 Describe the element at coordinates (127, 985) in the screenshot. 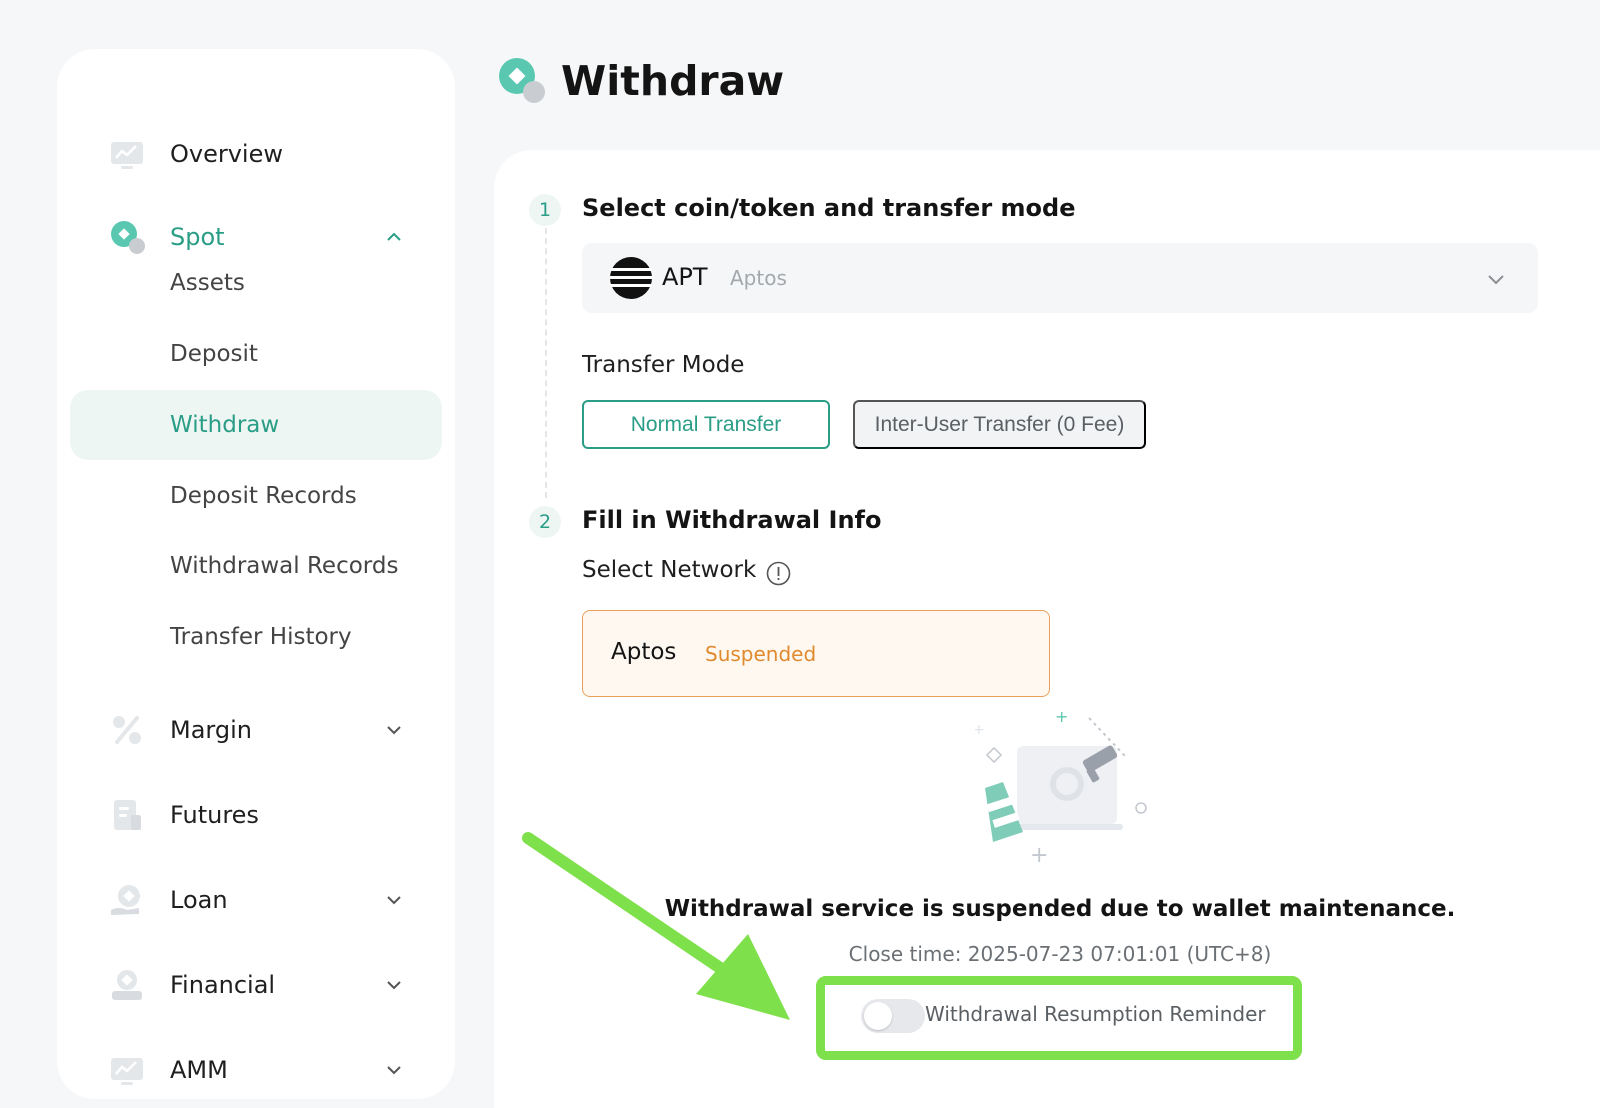

I see `financial-icon` at that location.